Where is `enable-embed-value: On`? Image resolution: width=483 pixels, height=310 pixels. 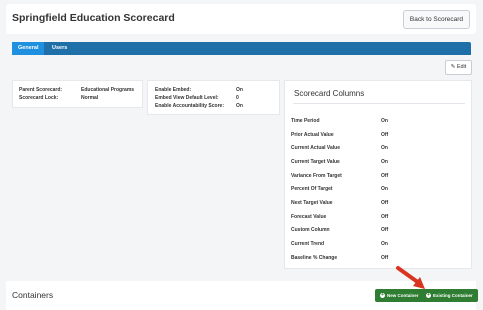
enable-embed-value: On is located at coordinates (239, 90).